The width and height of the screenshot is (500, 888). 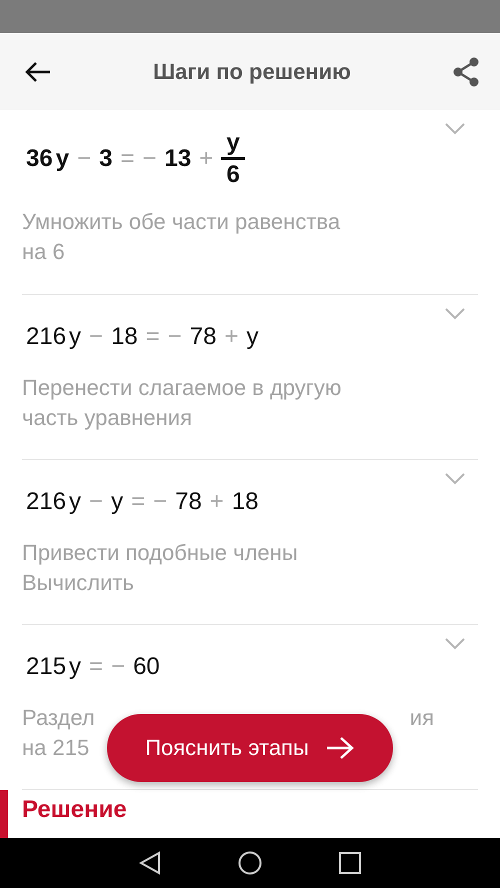 I want to click on recents-nav-icon, so click(x=350, y=863).